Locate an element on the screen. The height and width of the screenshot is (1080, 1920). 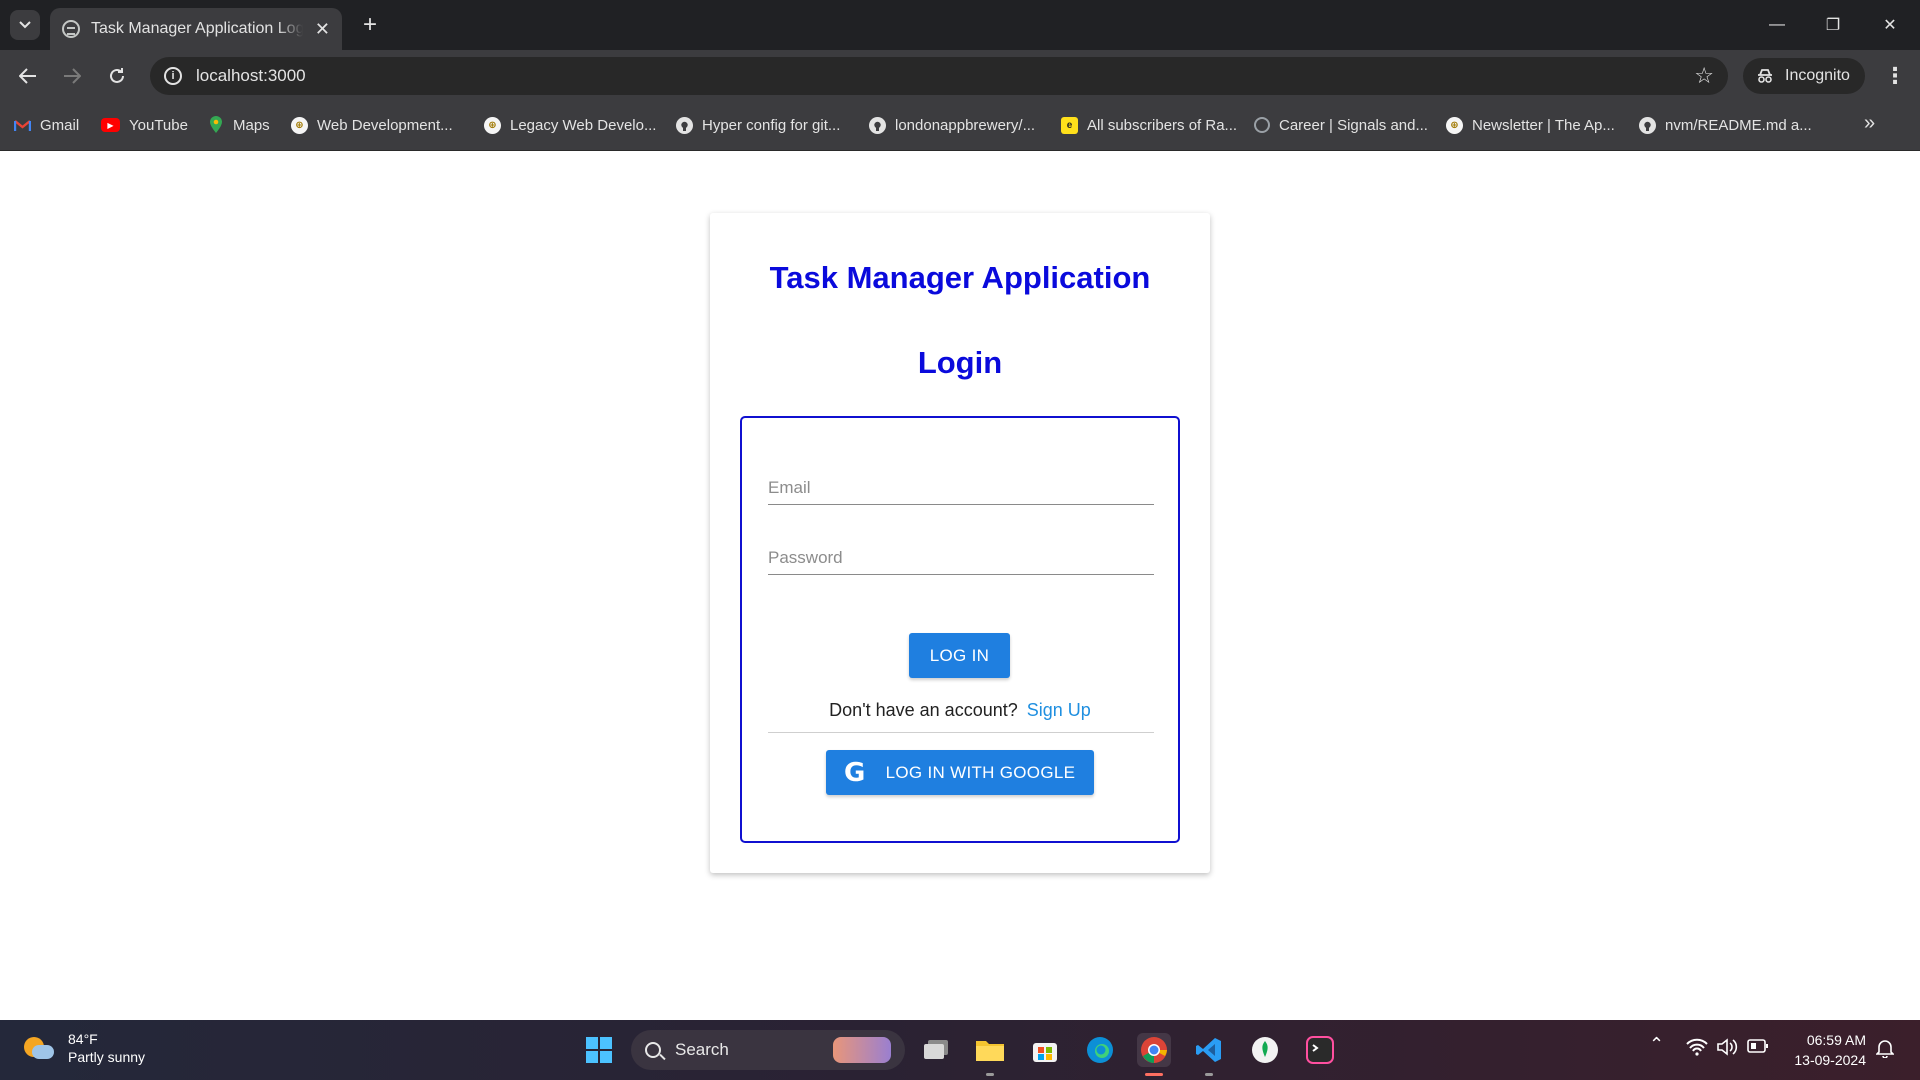
bookmark-youtube: ▶ YouTube is located at coordinates (144, 125).